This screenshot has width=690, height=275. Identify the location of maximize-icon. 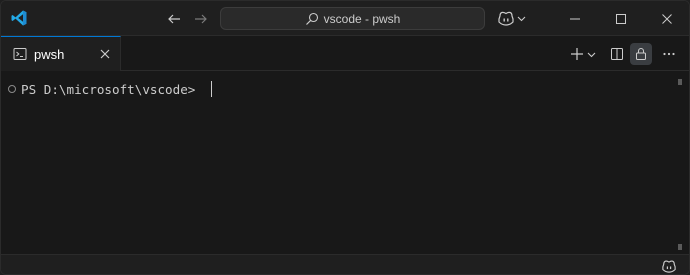
(621, 18).